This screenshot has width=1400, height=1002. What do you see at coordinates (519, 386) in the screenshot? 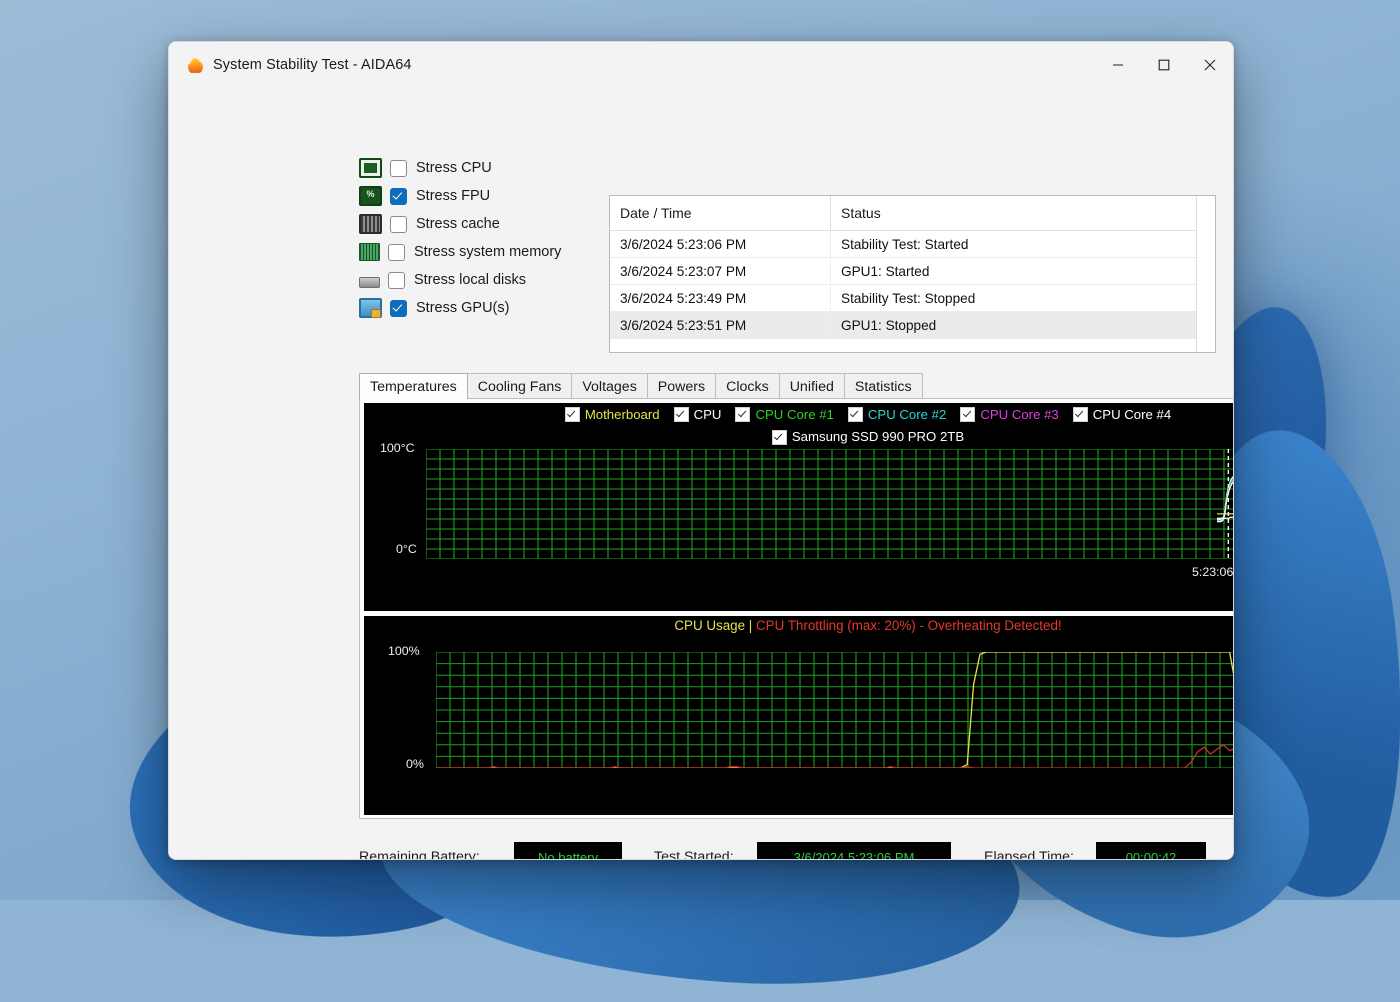
I see `tab-cooling-fans: Cooling Fans` at bounding box center [519, 386].